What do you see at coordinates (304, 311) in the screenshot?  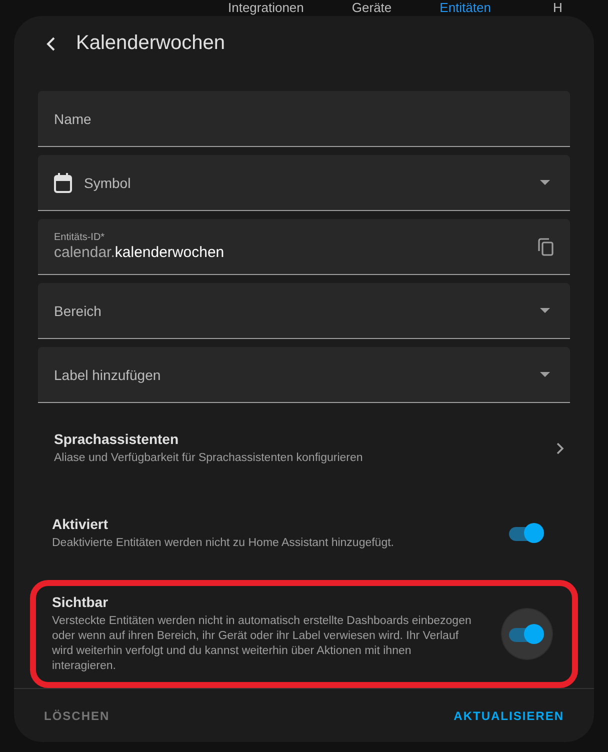 I see `select-field: Bereich` at bounding box center [304, 311].